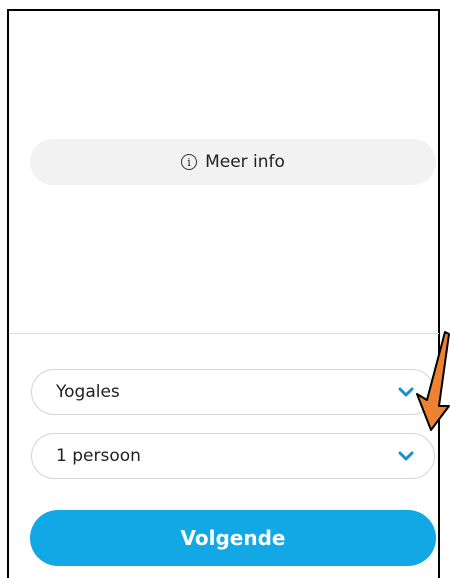 The height and width of the screenshot is (578, 450). What do you see at coordinates (189, 162) in the screenshot?
I see `info-circle-icon: i` at bounding box center [189, 162].